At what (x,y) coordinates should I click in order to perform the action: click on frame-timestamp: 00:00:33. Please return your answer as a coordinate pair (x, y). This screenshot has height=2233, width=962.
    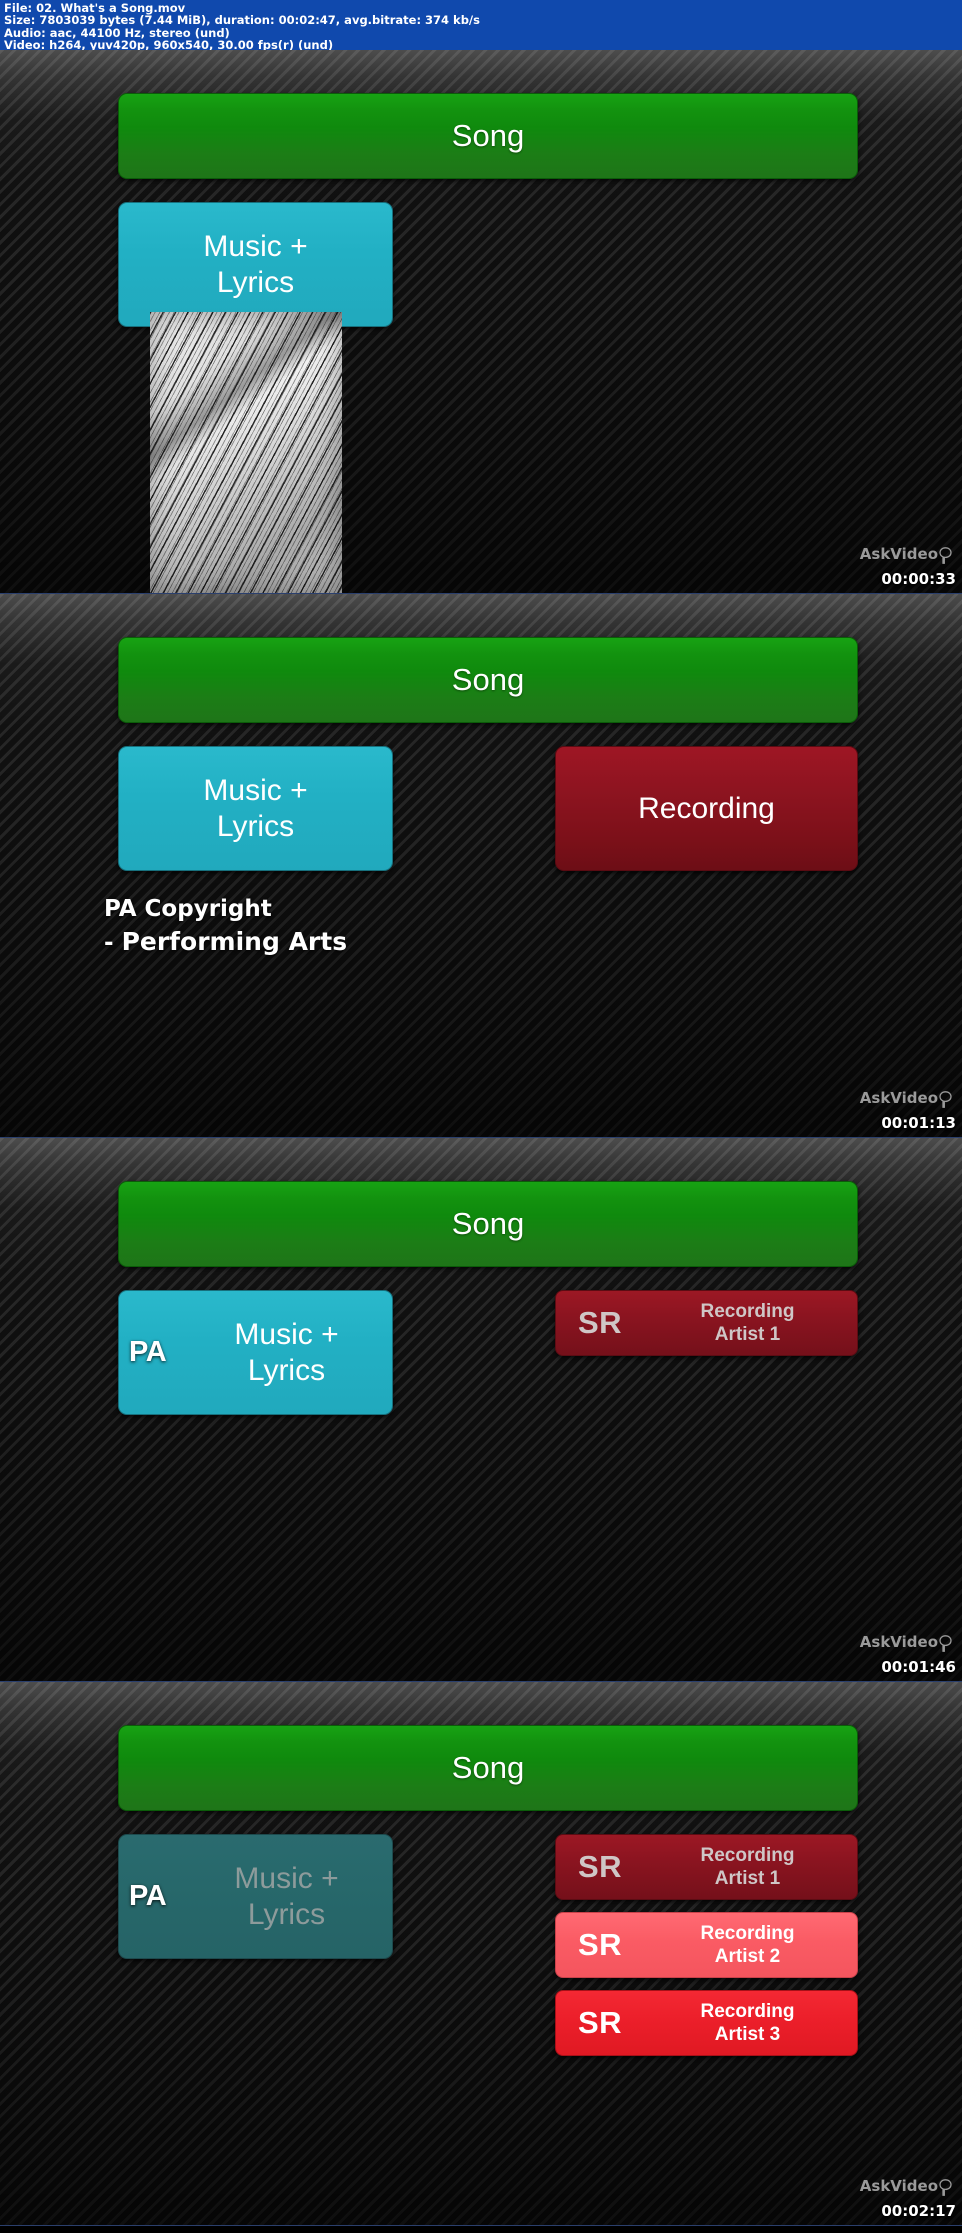
    Looking at the image, I should click on (918, 579).